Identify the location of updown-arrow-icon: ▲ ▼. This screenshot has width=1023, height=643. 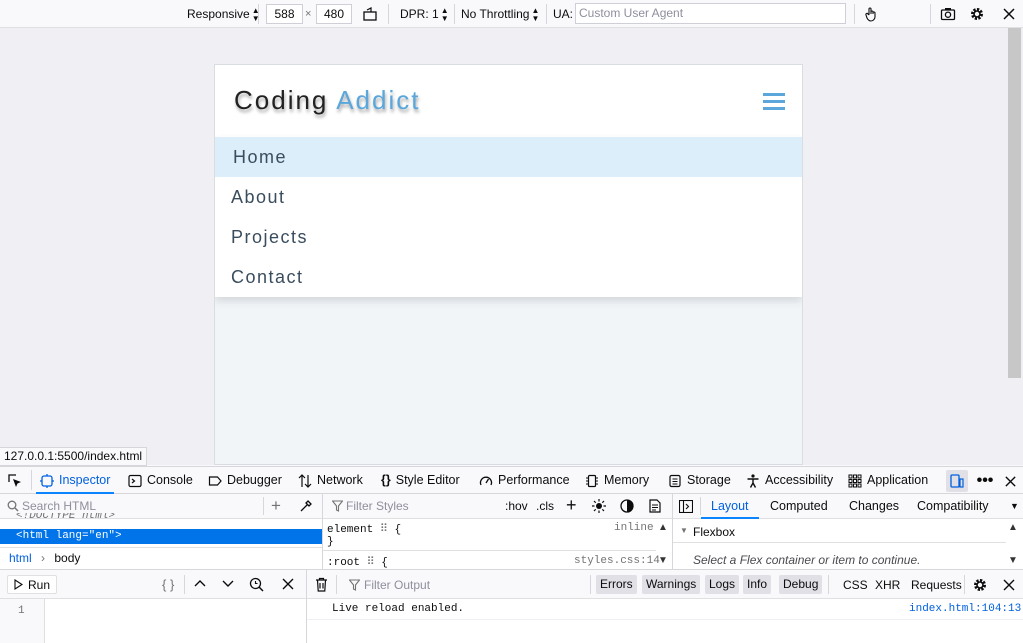
(535, 14).